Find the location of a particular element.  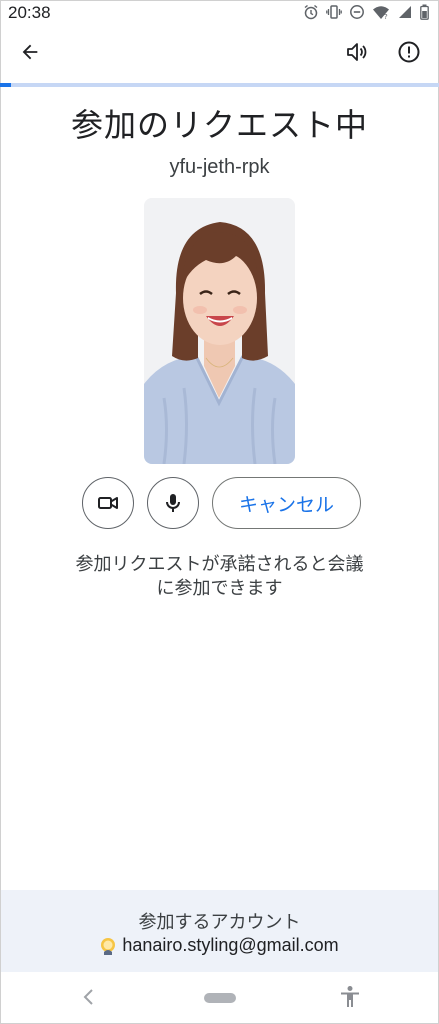

app-bar is located at coordinates (219, 54).